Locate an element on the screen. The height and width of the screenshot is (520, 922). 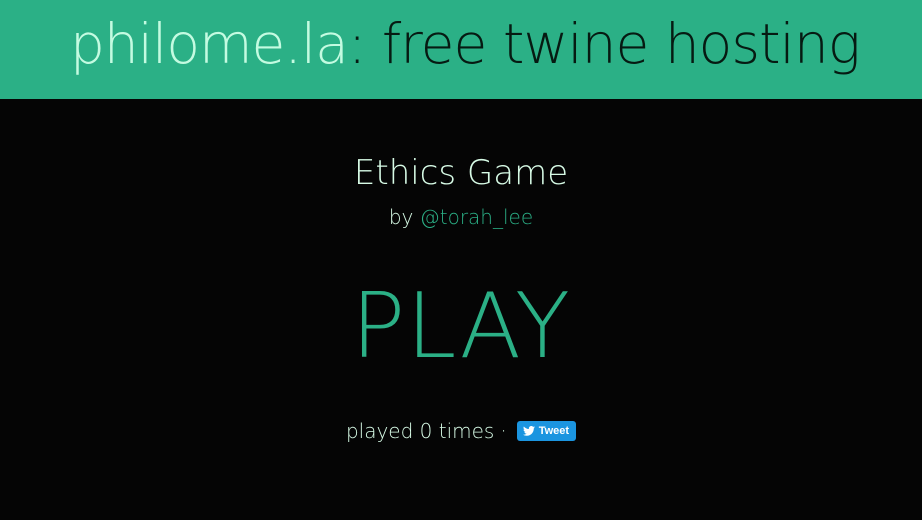
author-link: @torah_lee is located at coordinates (476, 217).